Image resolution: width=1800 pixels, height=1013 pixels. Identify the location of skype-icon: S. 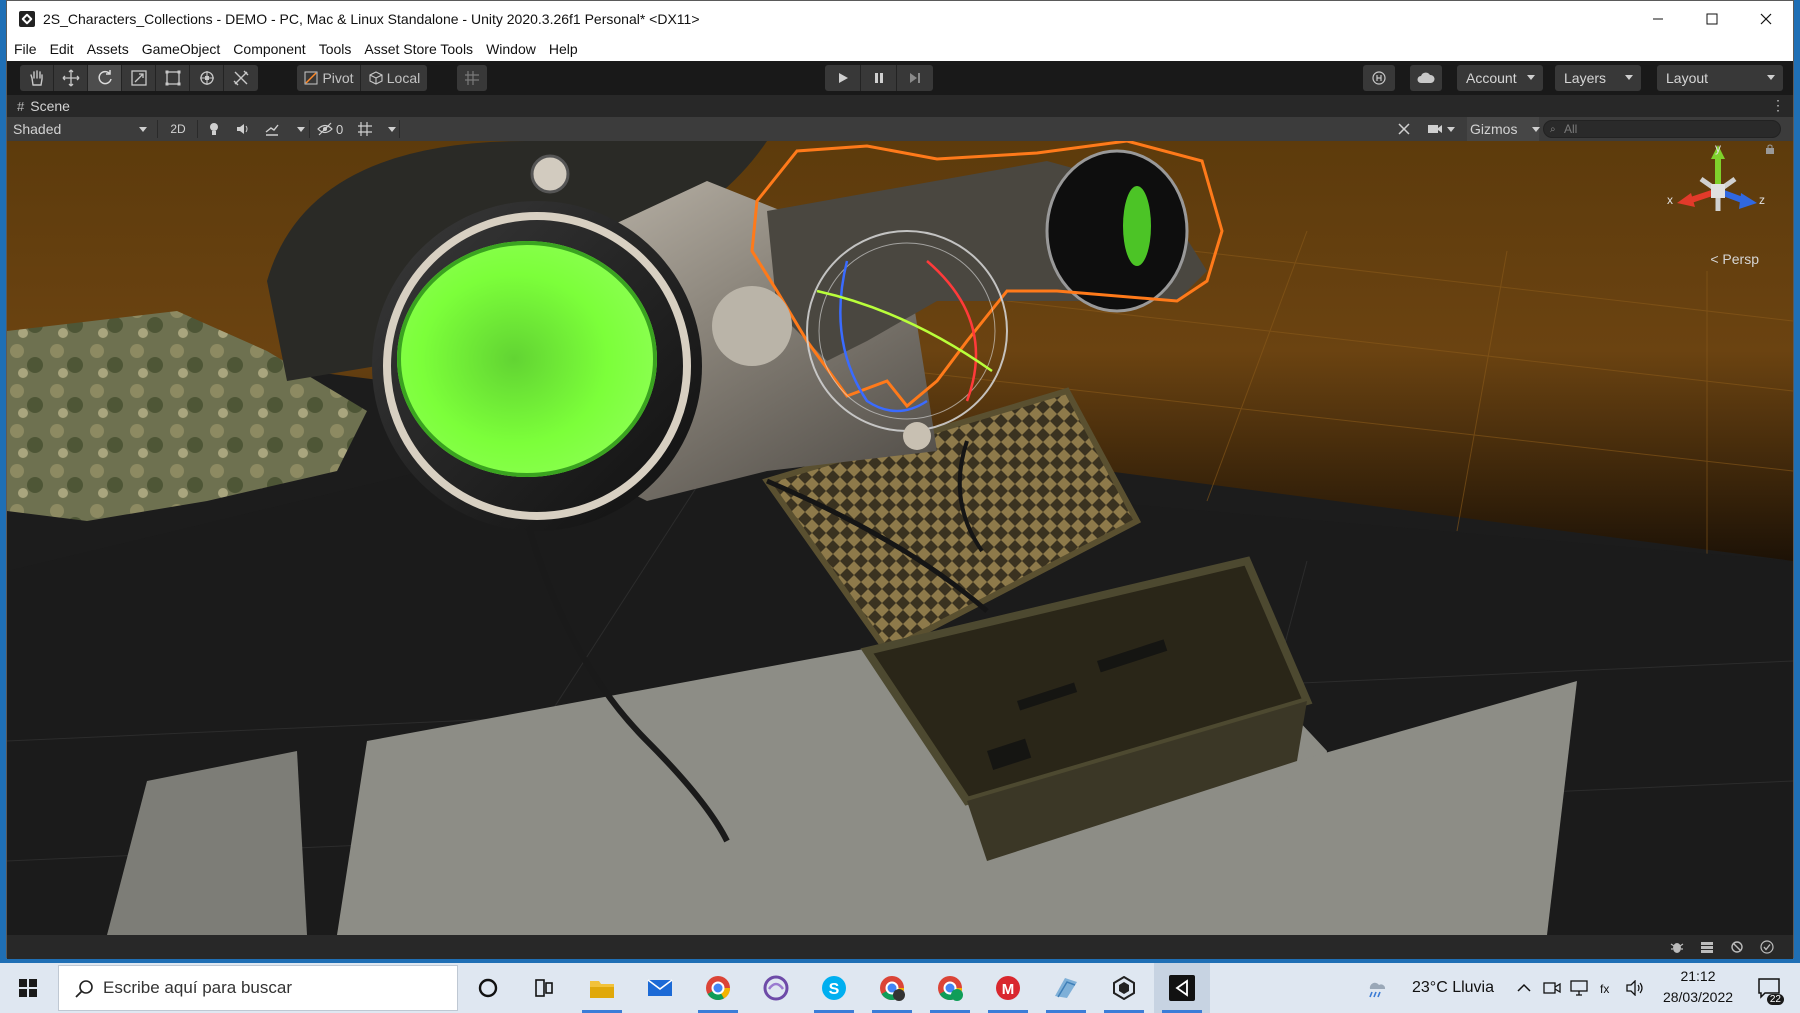
(834, 988).